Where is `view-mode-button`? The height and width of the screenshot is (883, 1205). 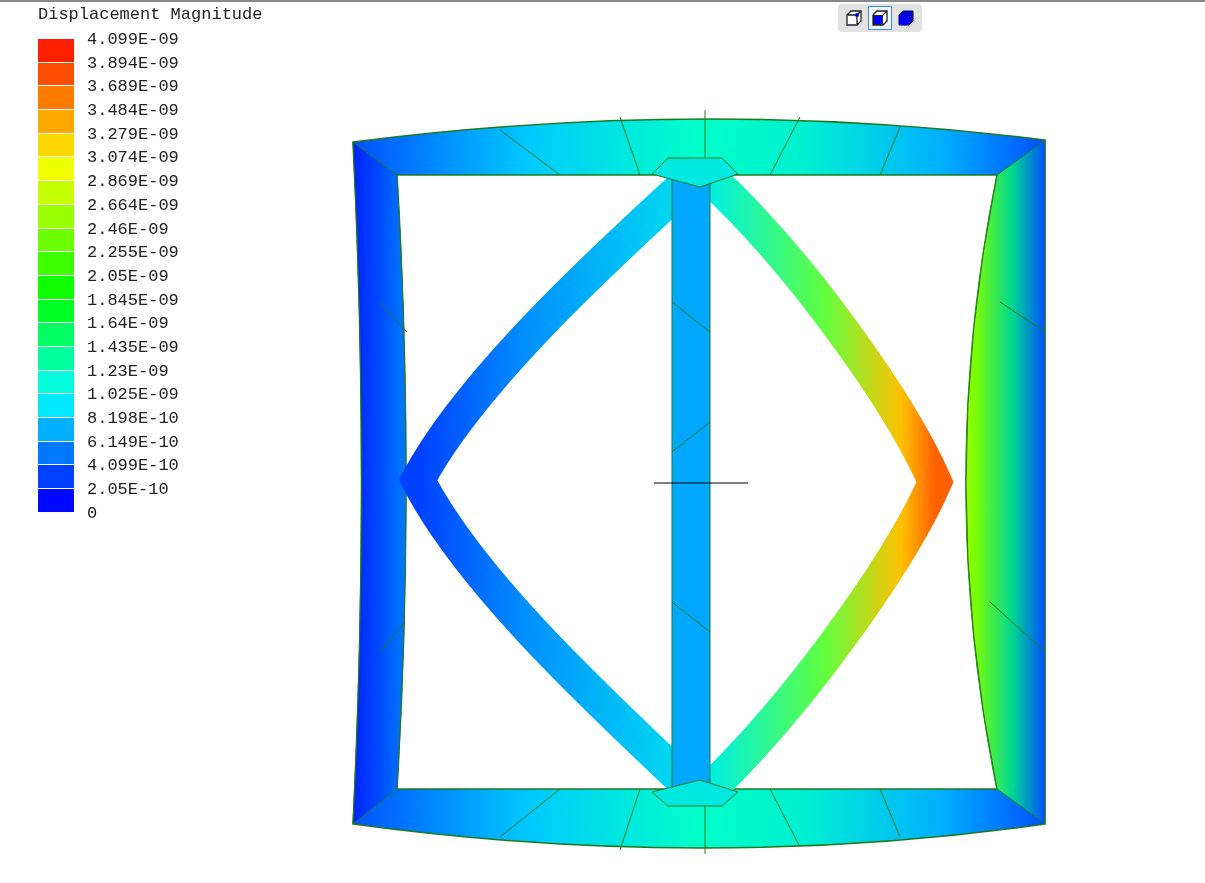
view-mode-button is located at coordinates (880, 18).